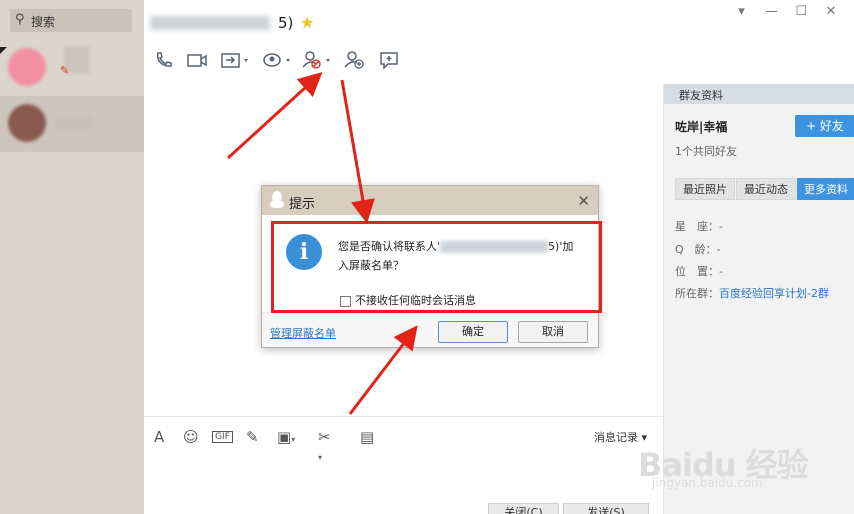  I want to click on gif-icon: GIF, so click(222, 437).